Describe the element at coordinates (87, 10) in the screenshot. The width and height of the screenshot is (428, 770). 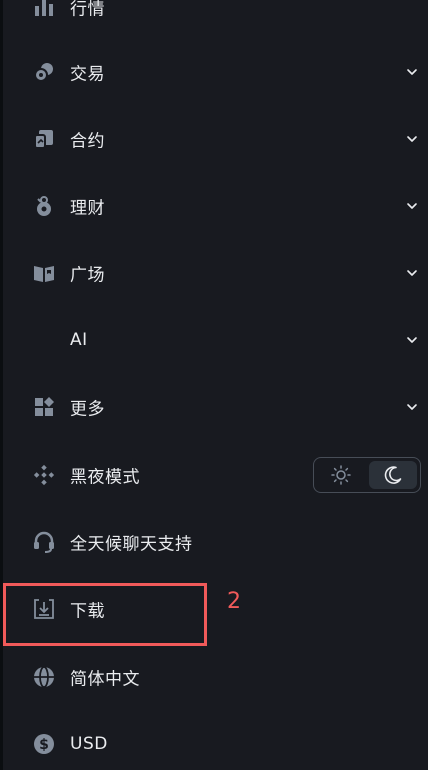
I see `menu-item-label: 行情` at that location.